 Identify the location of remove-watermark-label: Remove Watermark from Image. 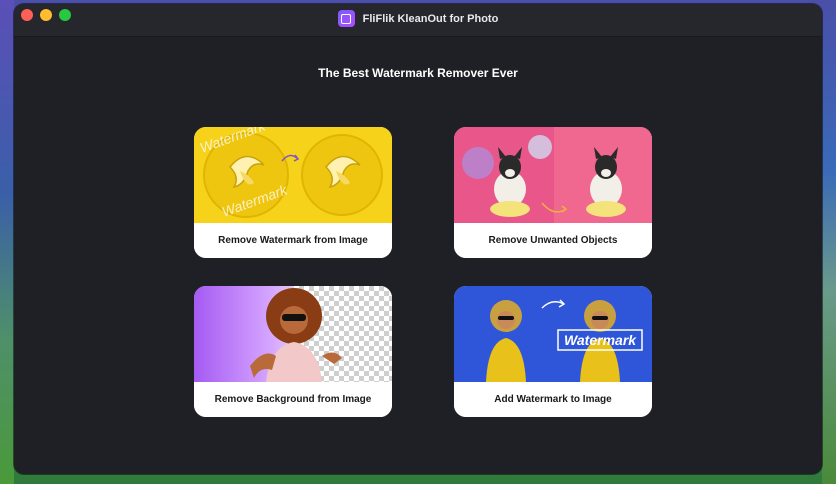
(293, 240).